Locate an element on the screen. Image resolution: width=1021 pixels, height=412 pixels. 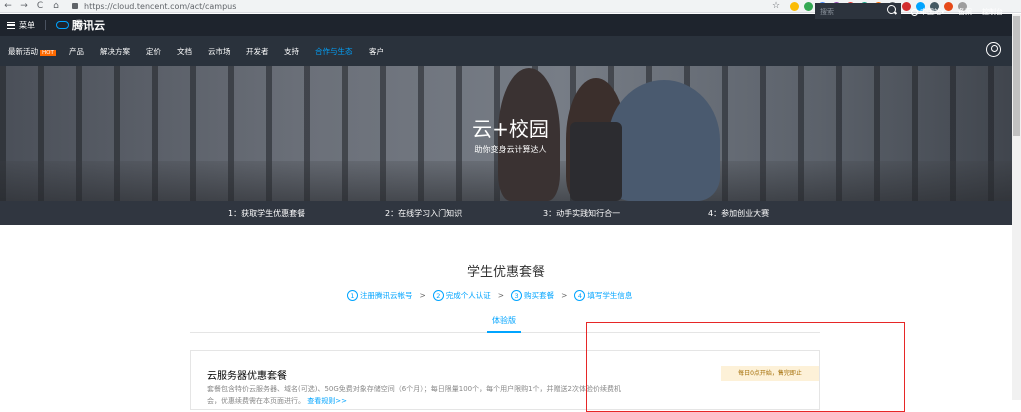
step-item: 1：获取学生优惠套餐 is located at coordinates (266, 213).